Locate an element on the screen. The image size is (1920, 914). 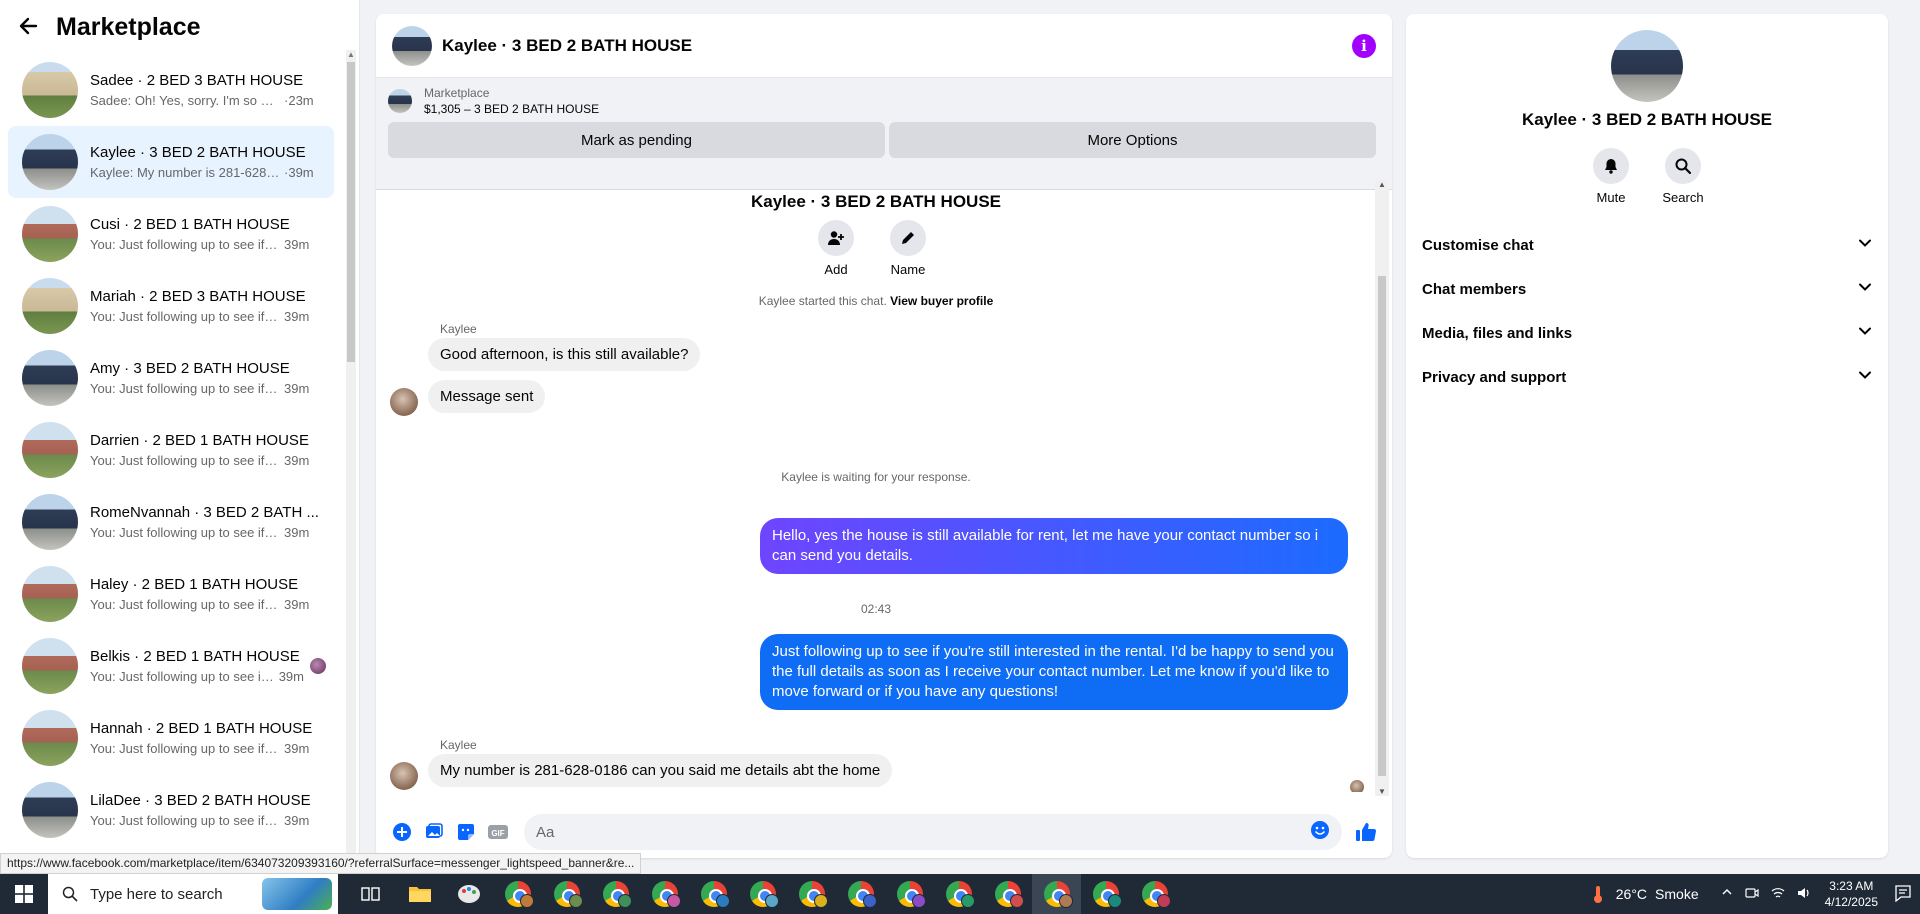
sender-name: Kaylee is located at coordinates (458, 329).